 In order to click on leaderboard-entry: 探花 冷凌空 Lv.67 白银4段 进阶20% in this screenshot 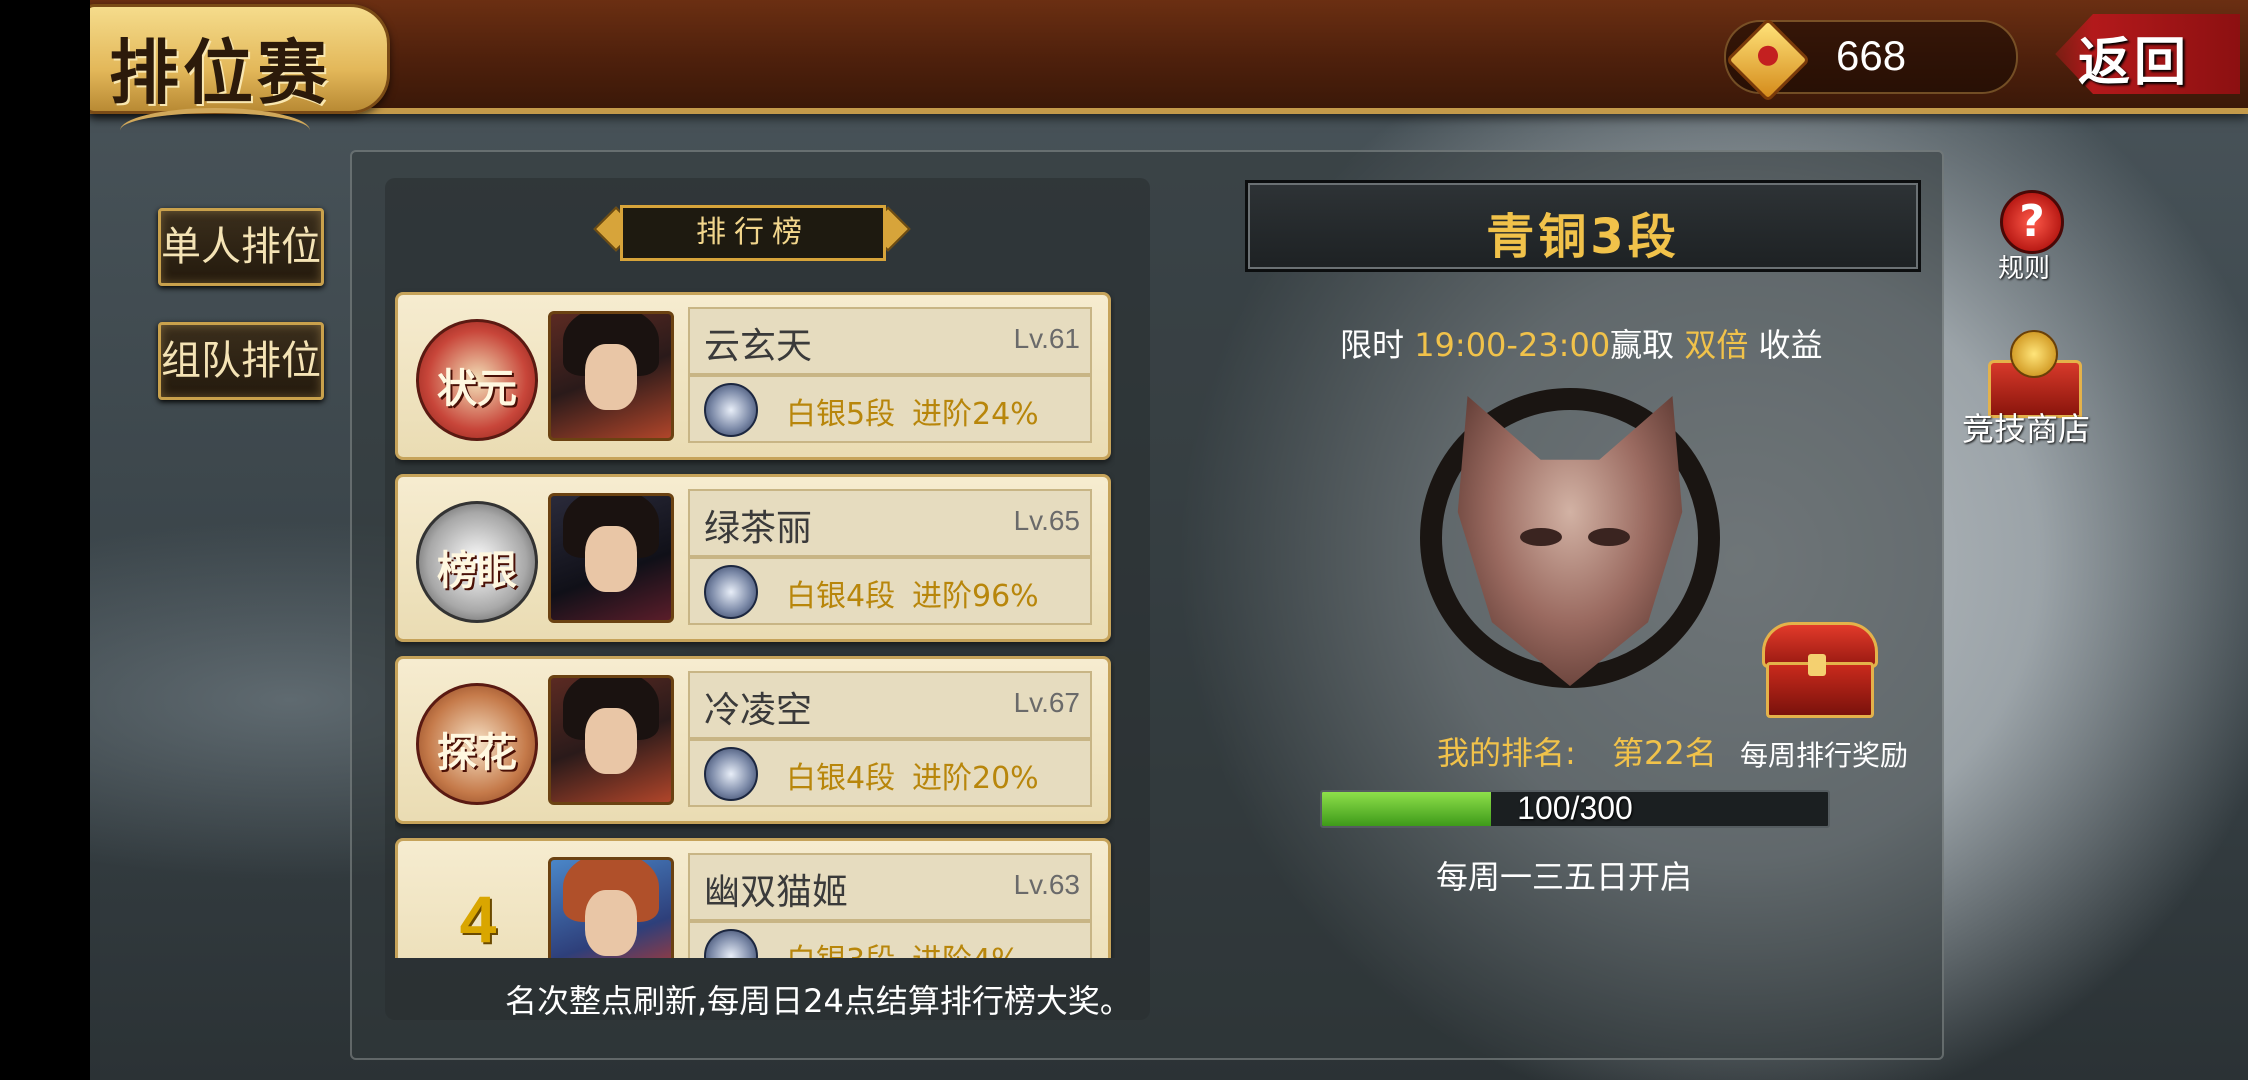, I will do `click(753, 740)`.